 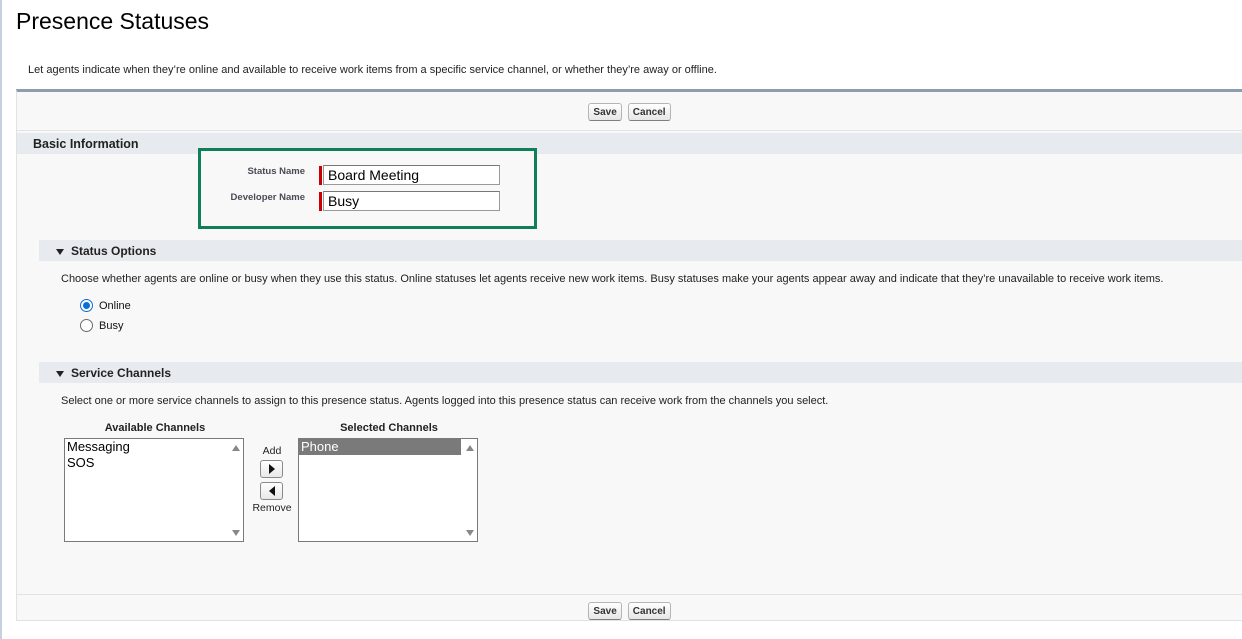 What do you see at coordinates (605, 112) in the screenshot?
I see `save-button-top: Save` at bounding box center [605, 112].